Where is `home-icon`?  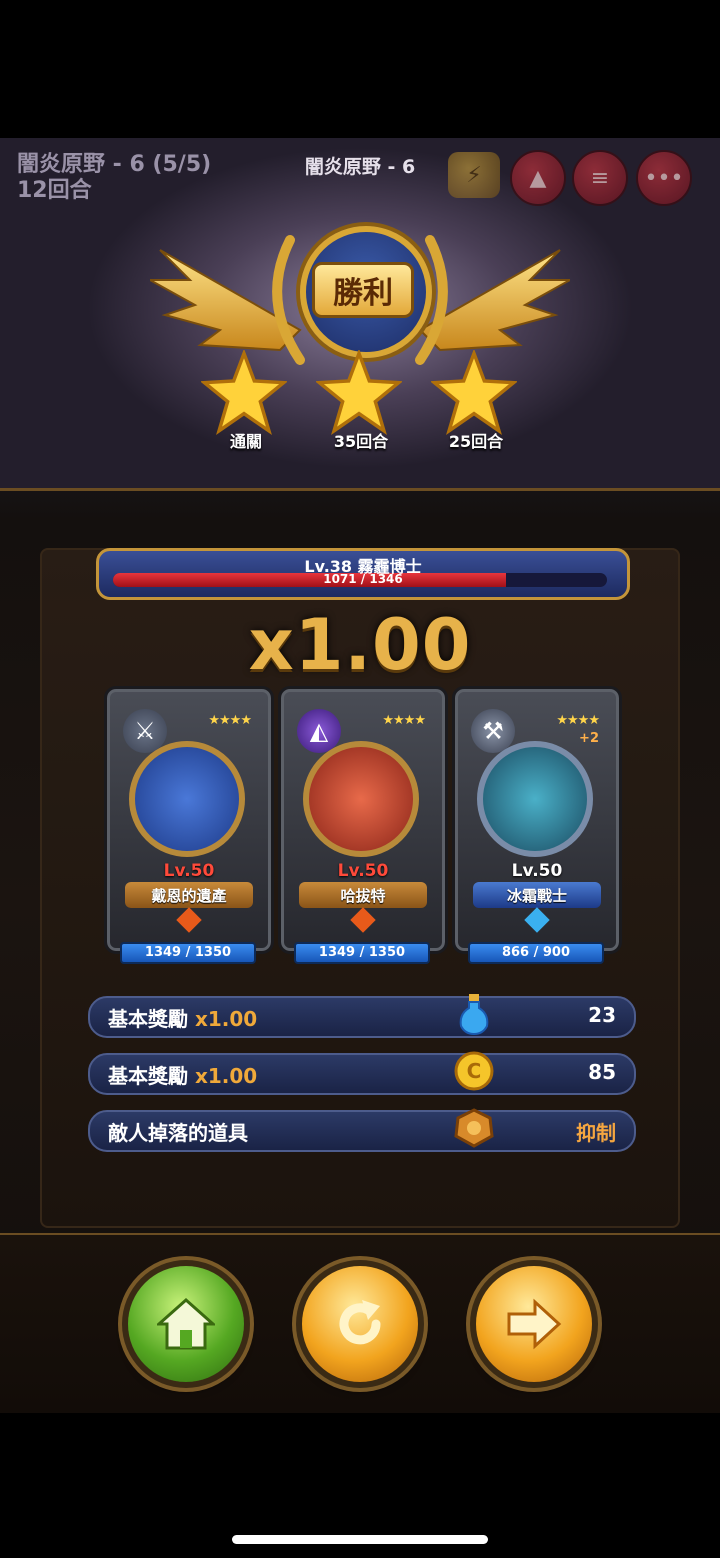 home-icon is located at coordinates (186, 1324).